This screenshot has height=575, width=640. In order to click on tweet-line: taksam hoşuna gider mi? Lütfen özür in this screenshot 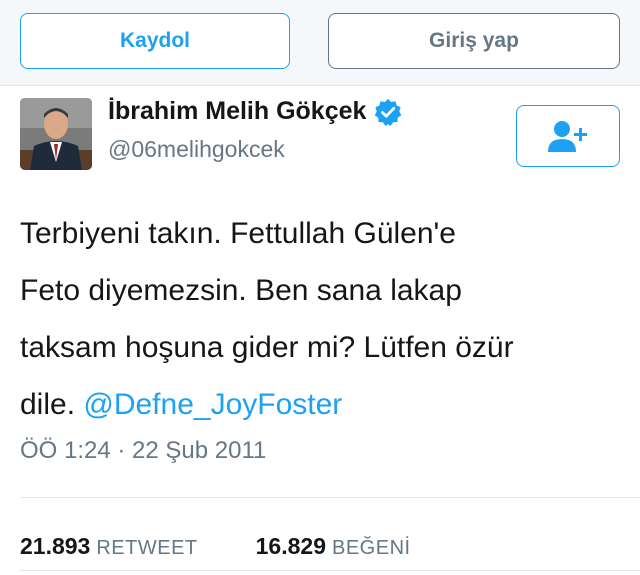, I will do `click(267, 347)`.